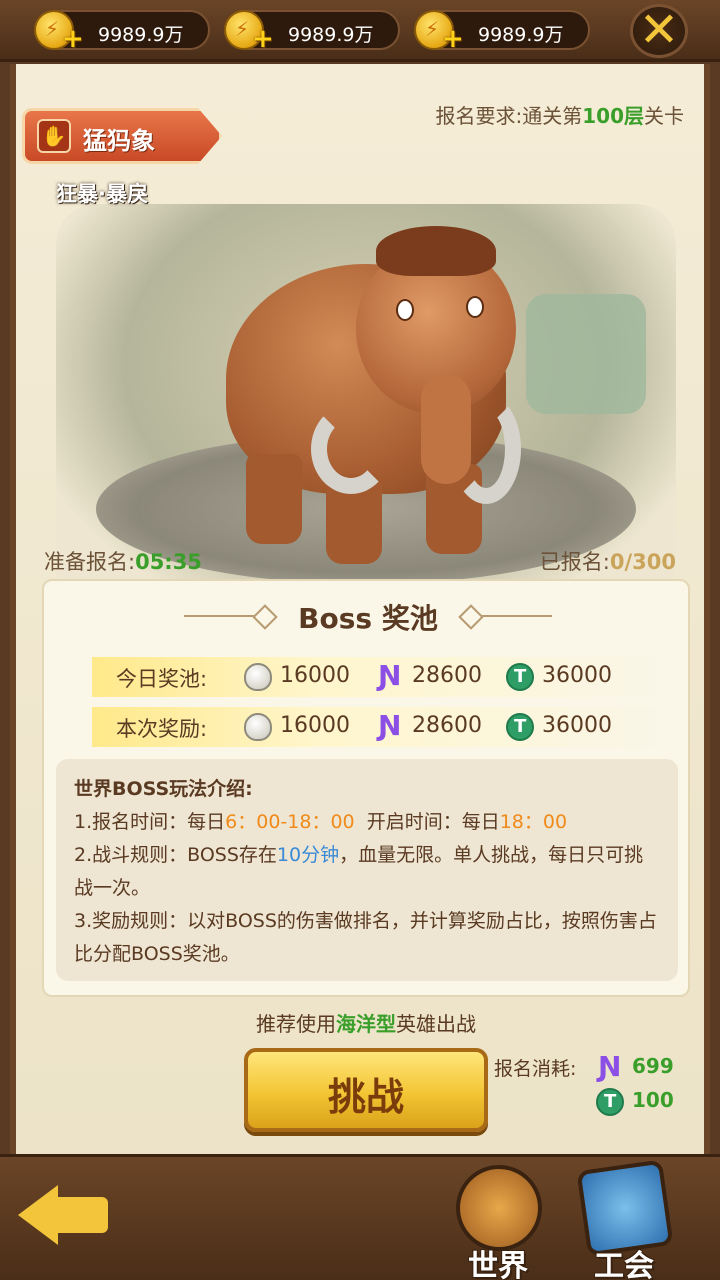 This screenshot has height=1280, width=720. What do you see at coordinates (427, 822) in the screenshot?
I see `rule-text: 开启时间：每日` at bounding box center [427, 822].